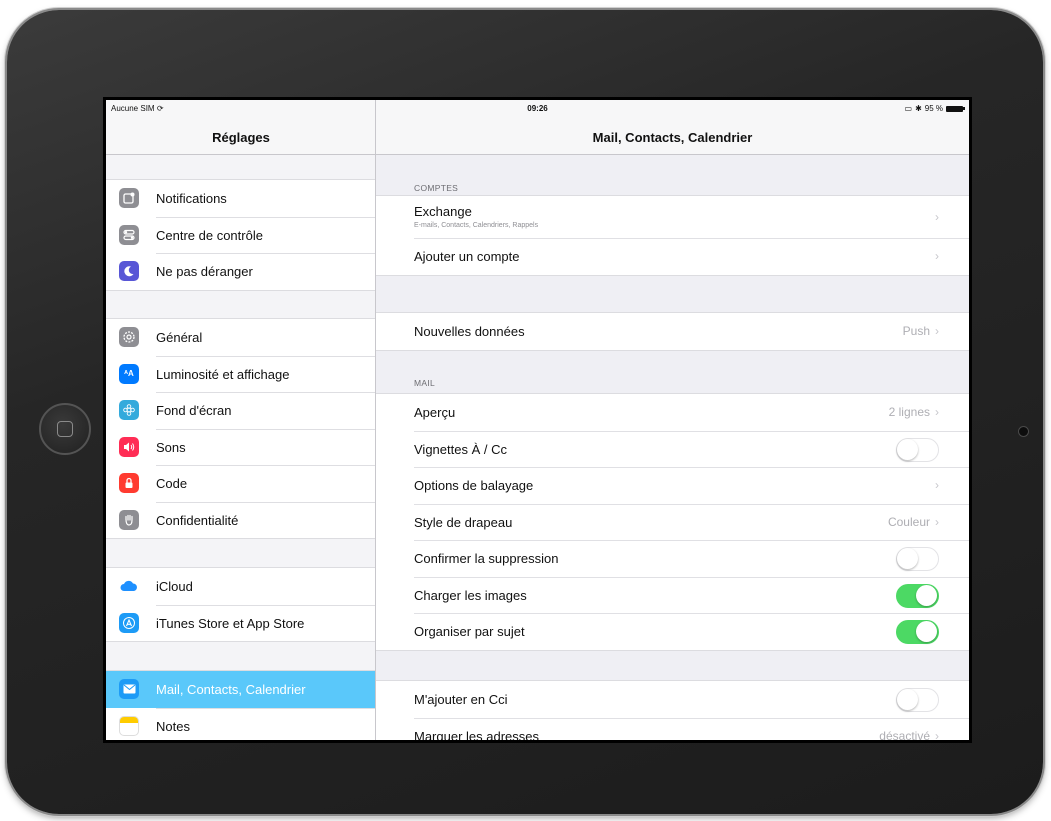 The width and height of the screenshot is (1051, 821). What do you see at coordinates (436, 188) in the screenshot?
I see `section-header-accounts: COMPTES` at bounding box center [436, 188].